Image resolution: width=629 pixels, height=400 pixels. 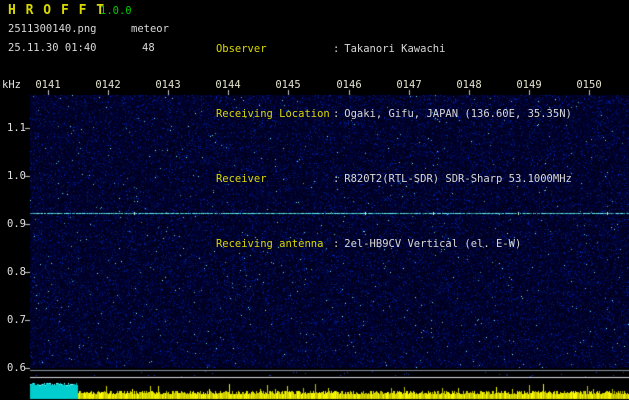 What do you see at coordinates (241, 179) in the screenshot?
I see `info-label: Receiver` at bounding box center [241, 179].